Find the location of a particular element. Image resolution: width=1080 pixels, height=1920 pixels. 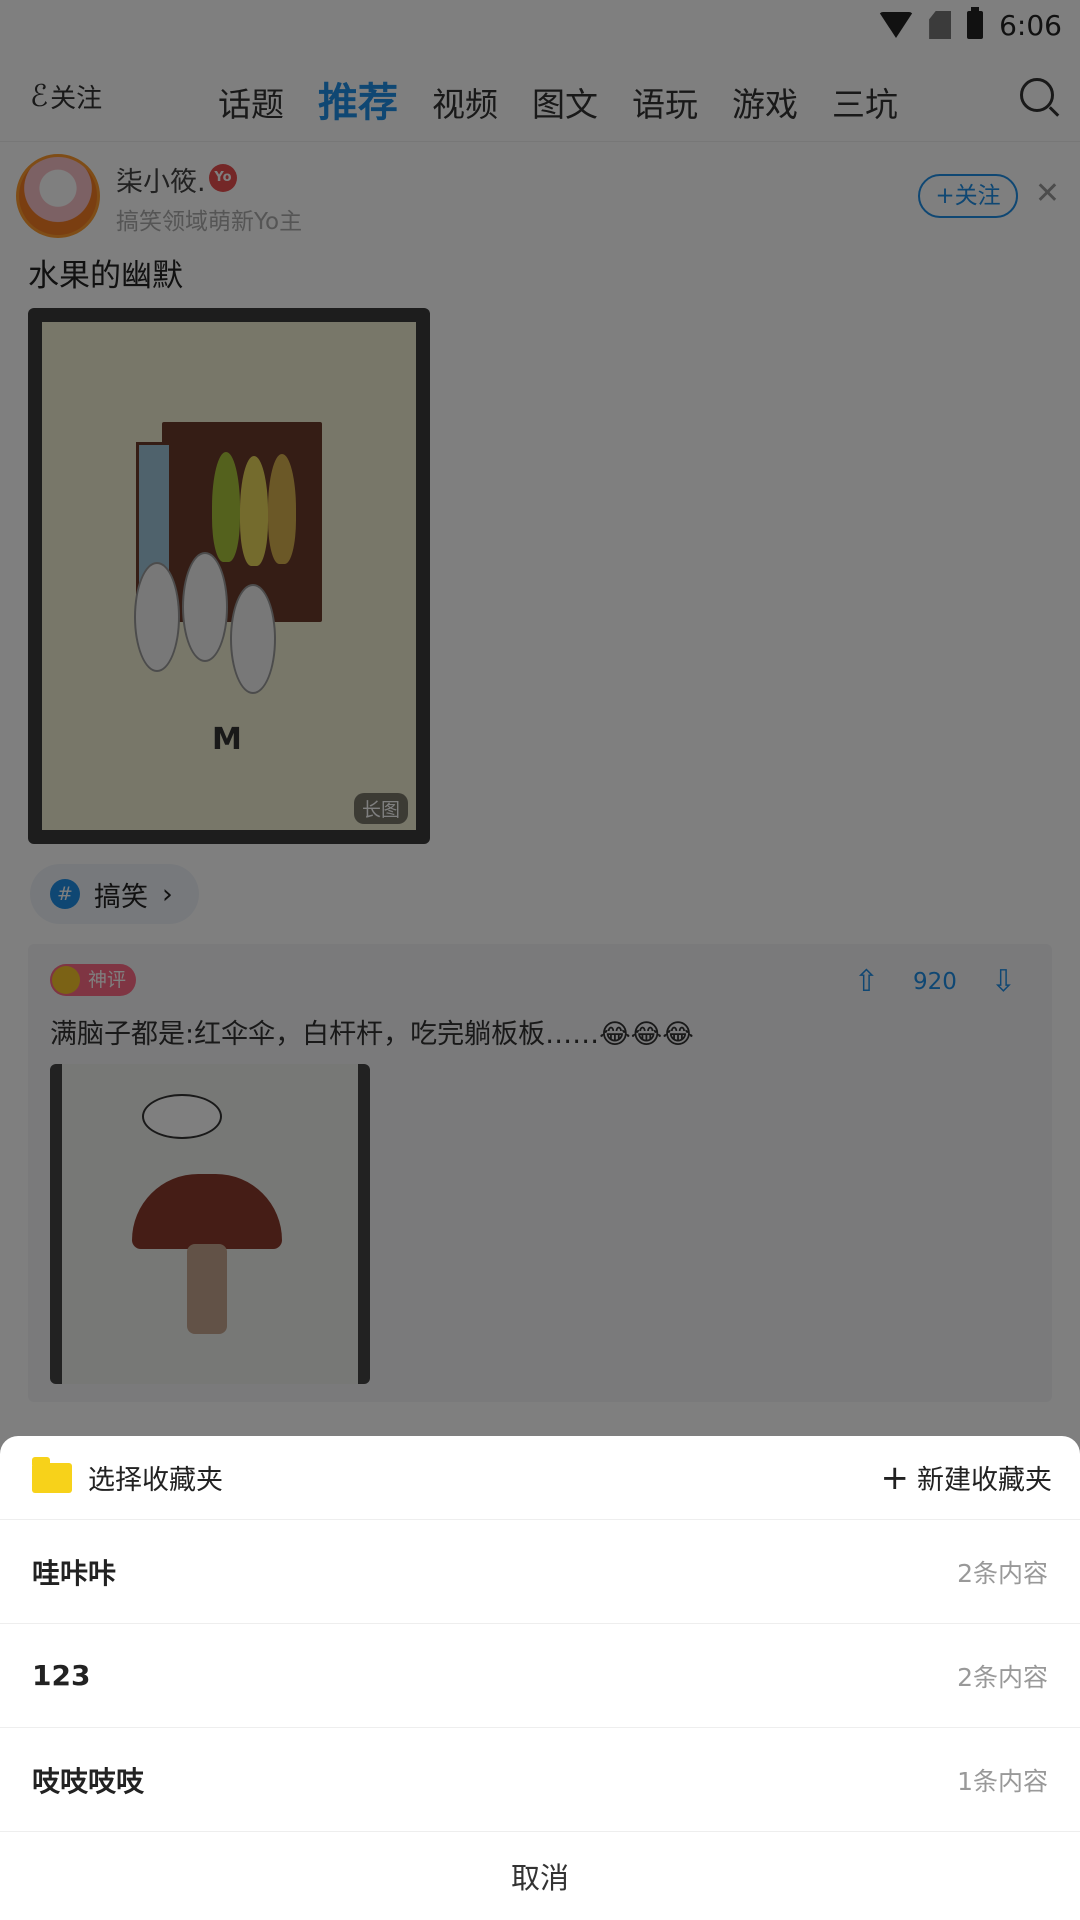

folder-count: 1条内容 is located at coordinates (1002, 1781).